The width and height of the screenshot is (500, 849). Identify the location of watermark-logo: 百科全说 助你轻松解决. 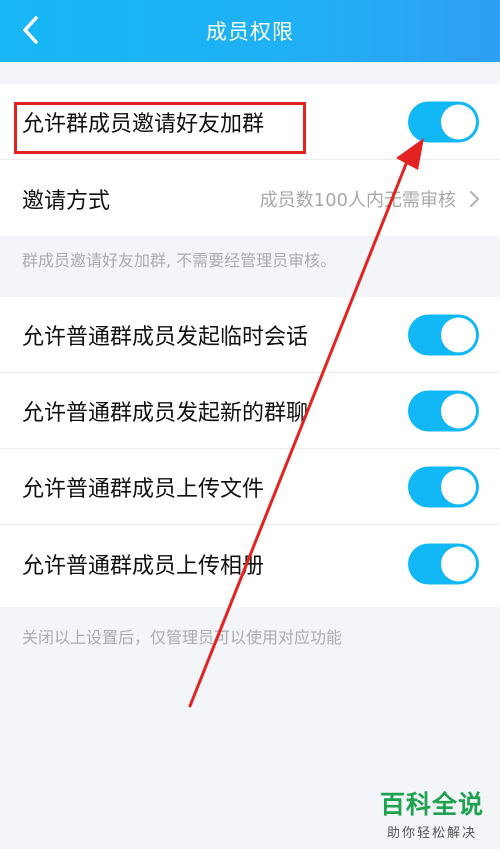
(432, 813).